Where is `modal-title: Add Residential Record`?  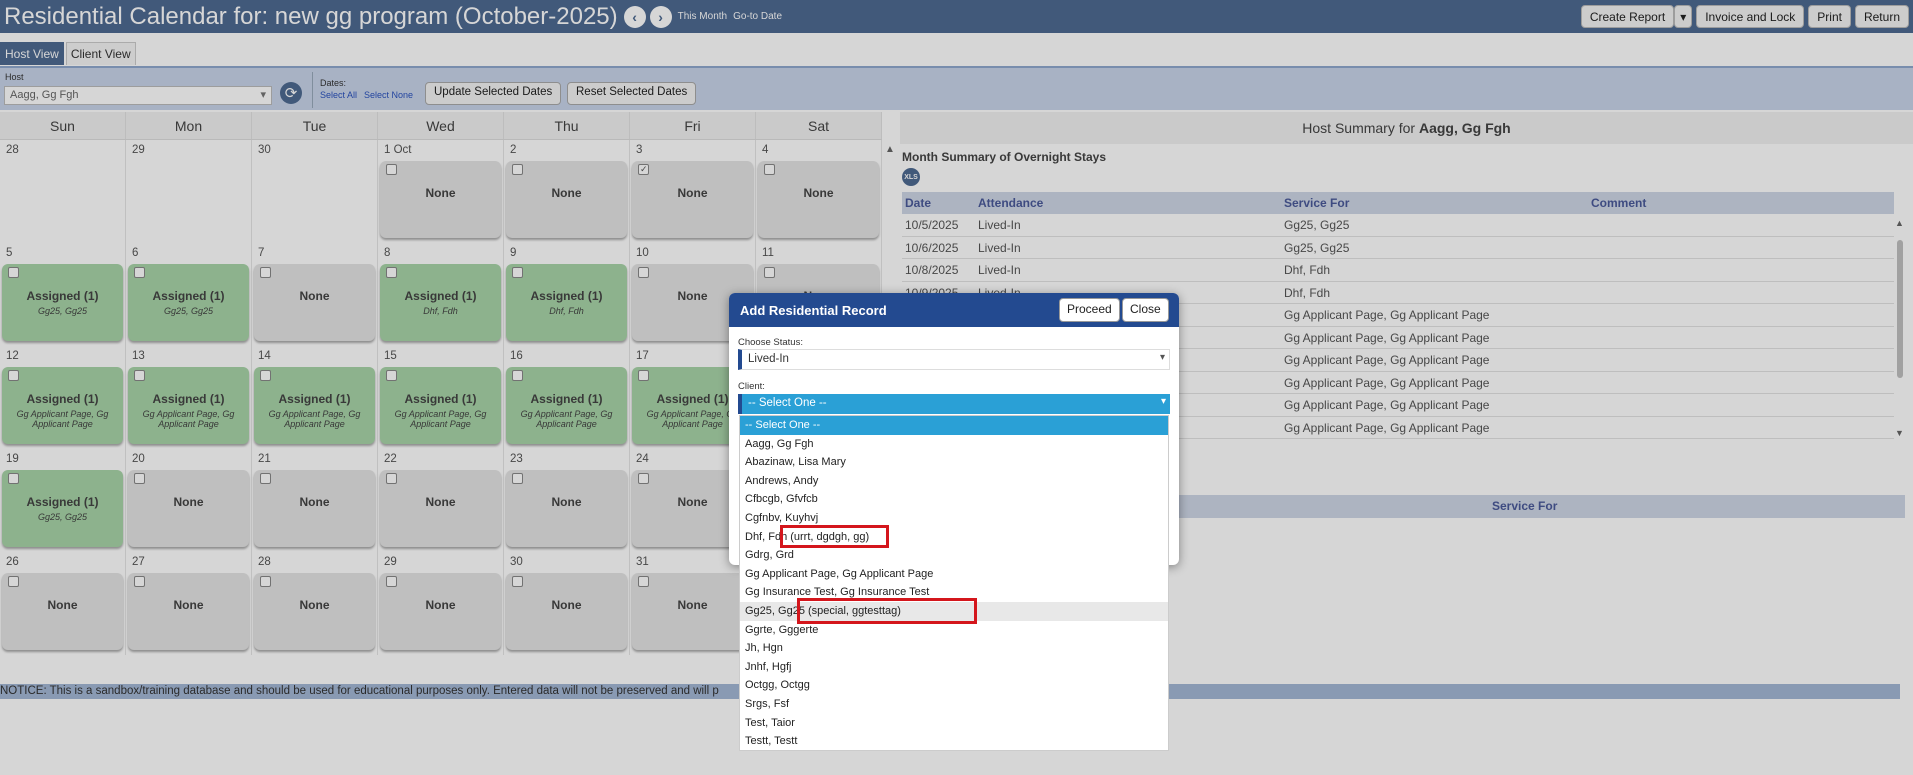 modal-title: Add Residential Record is located at coordinates (813, 310).